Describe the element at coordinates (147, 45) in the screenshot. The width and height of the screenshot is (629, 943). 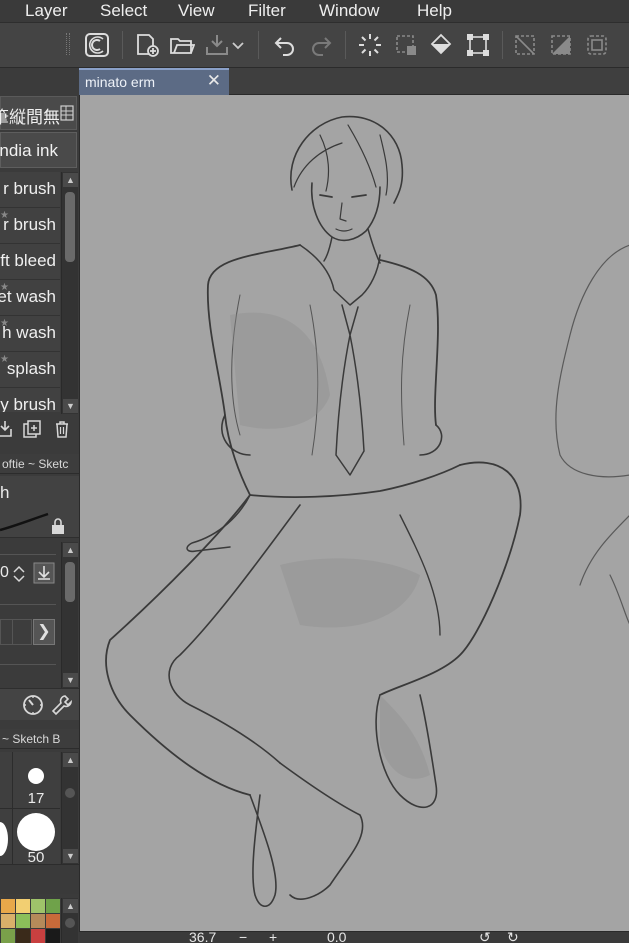
I see `new-file-icon` at that location.